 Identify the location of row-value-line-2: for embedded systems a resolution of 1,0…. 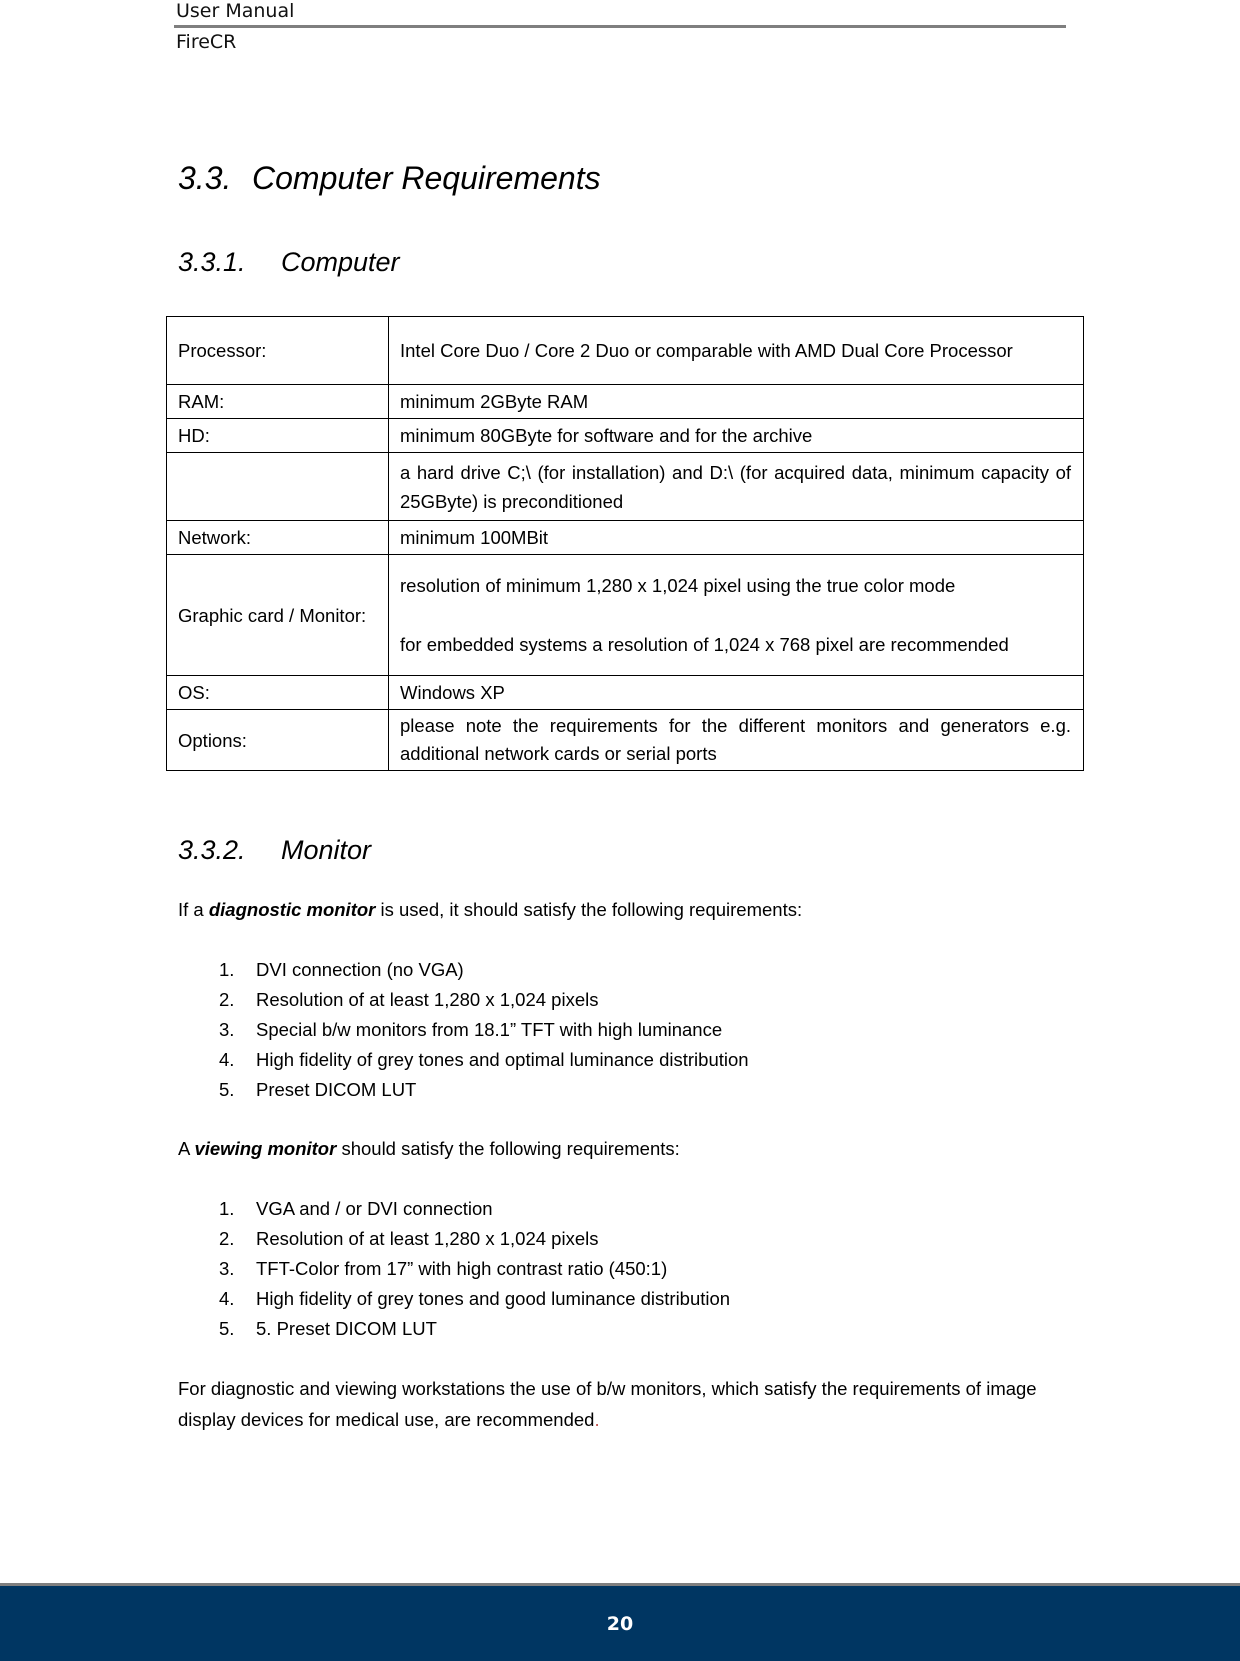
(704, 644).